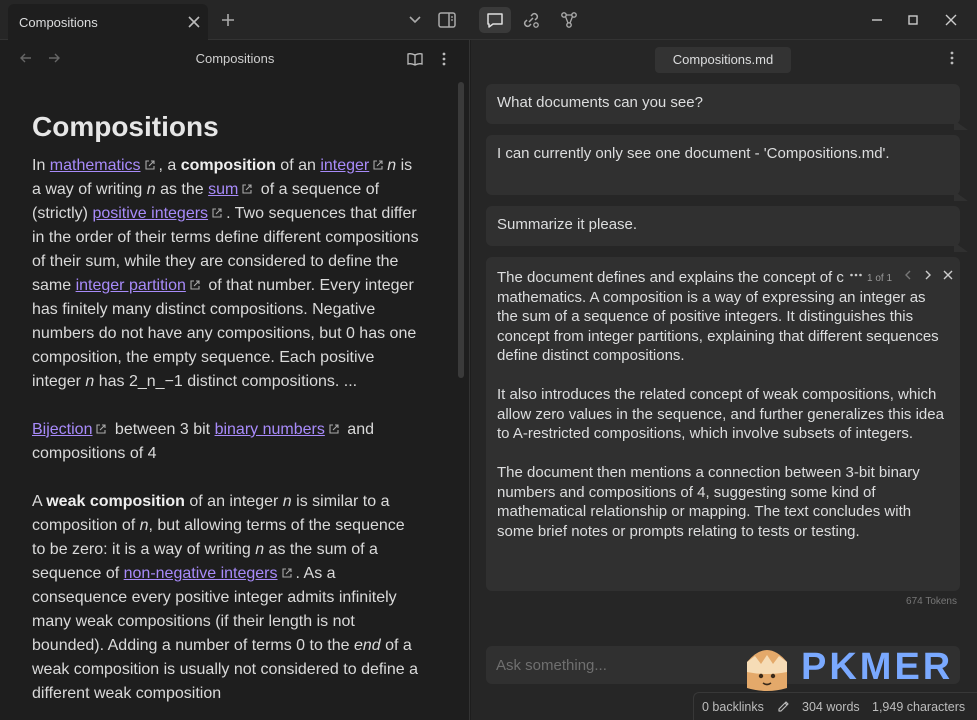 The image size is (977, 720). What do you see at coordinates (131, 285) in the screenshot?
I see `link-integer-partition: integer partition` at bounding box center [131, 285].